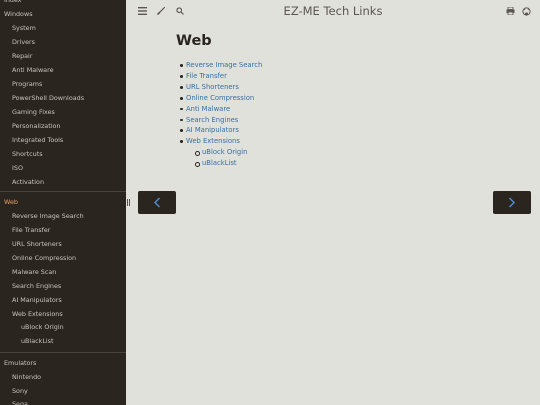 Image resolution: width=540 pixels, height=405 pixels. Describe the element at coordinates (220, 141) in the screenshot. I see `toc-link-web-extensions: Web Extensions` at that location.